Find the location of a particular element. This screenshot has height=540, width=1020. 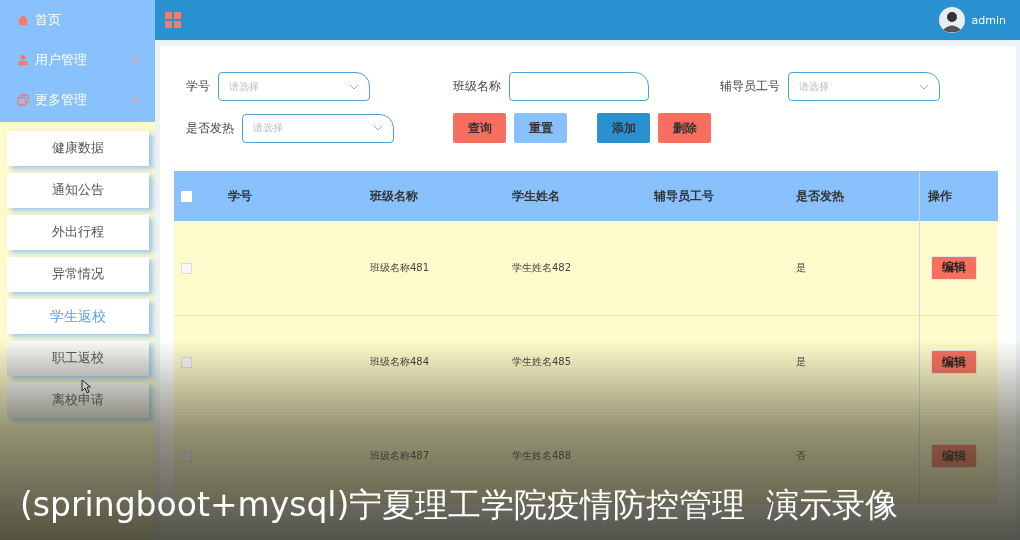

table-cell: 班级名称481 is located at coordinates (400, 267).